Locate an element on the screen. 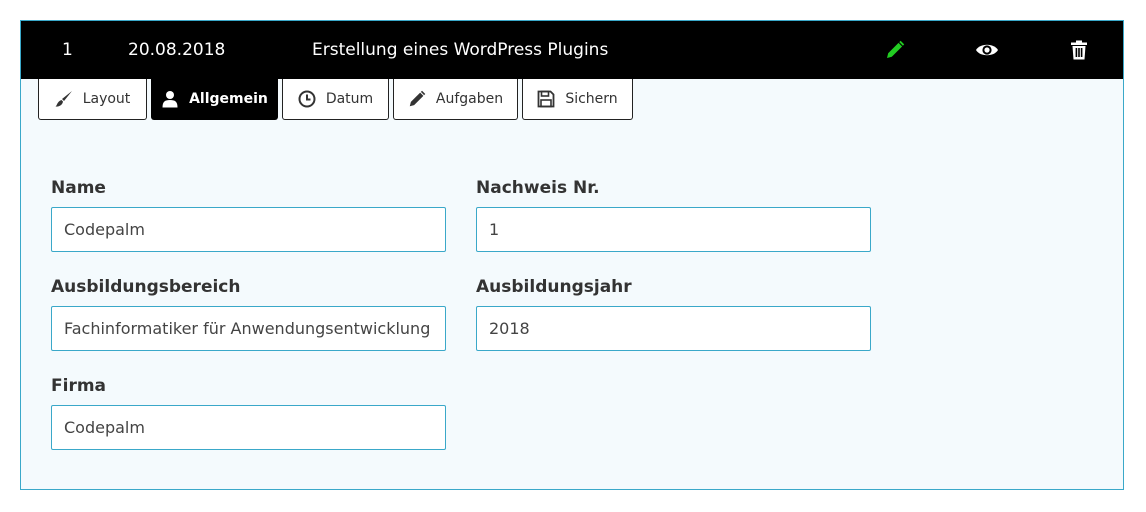  brush-icon is located at coordinates (64, 99).